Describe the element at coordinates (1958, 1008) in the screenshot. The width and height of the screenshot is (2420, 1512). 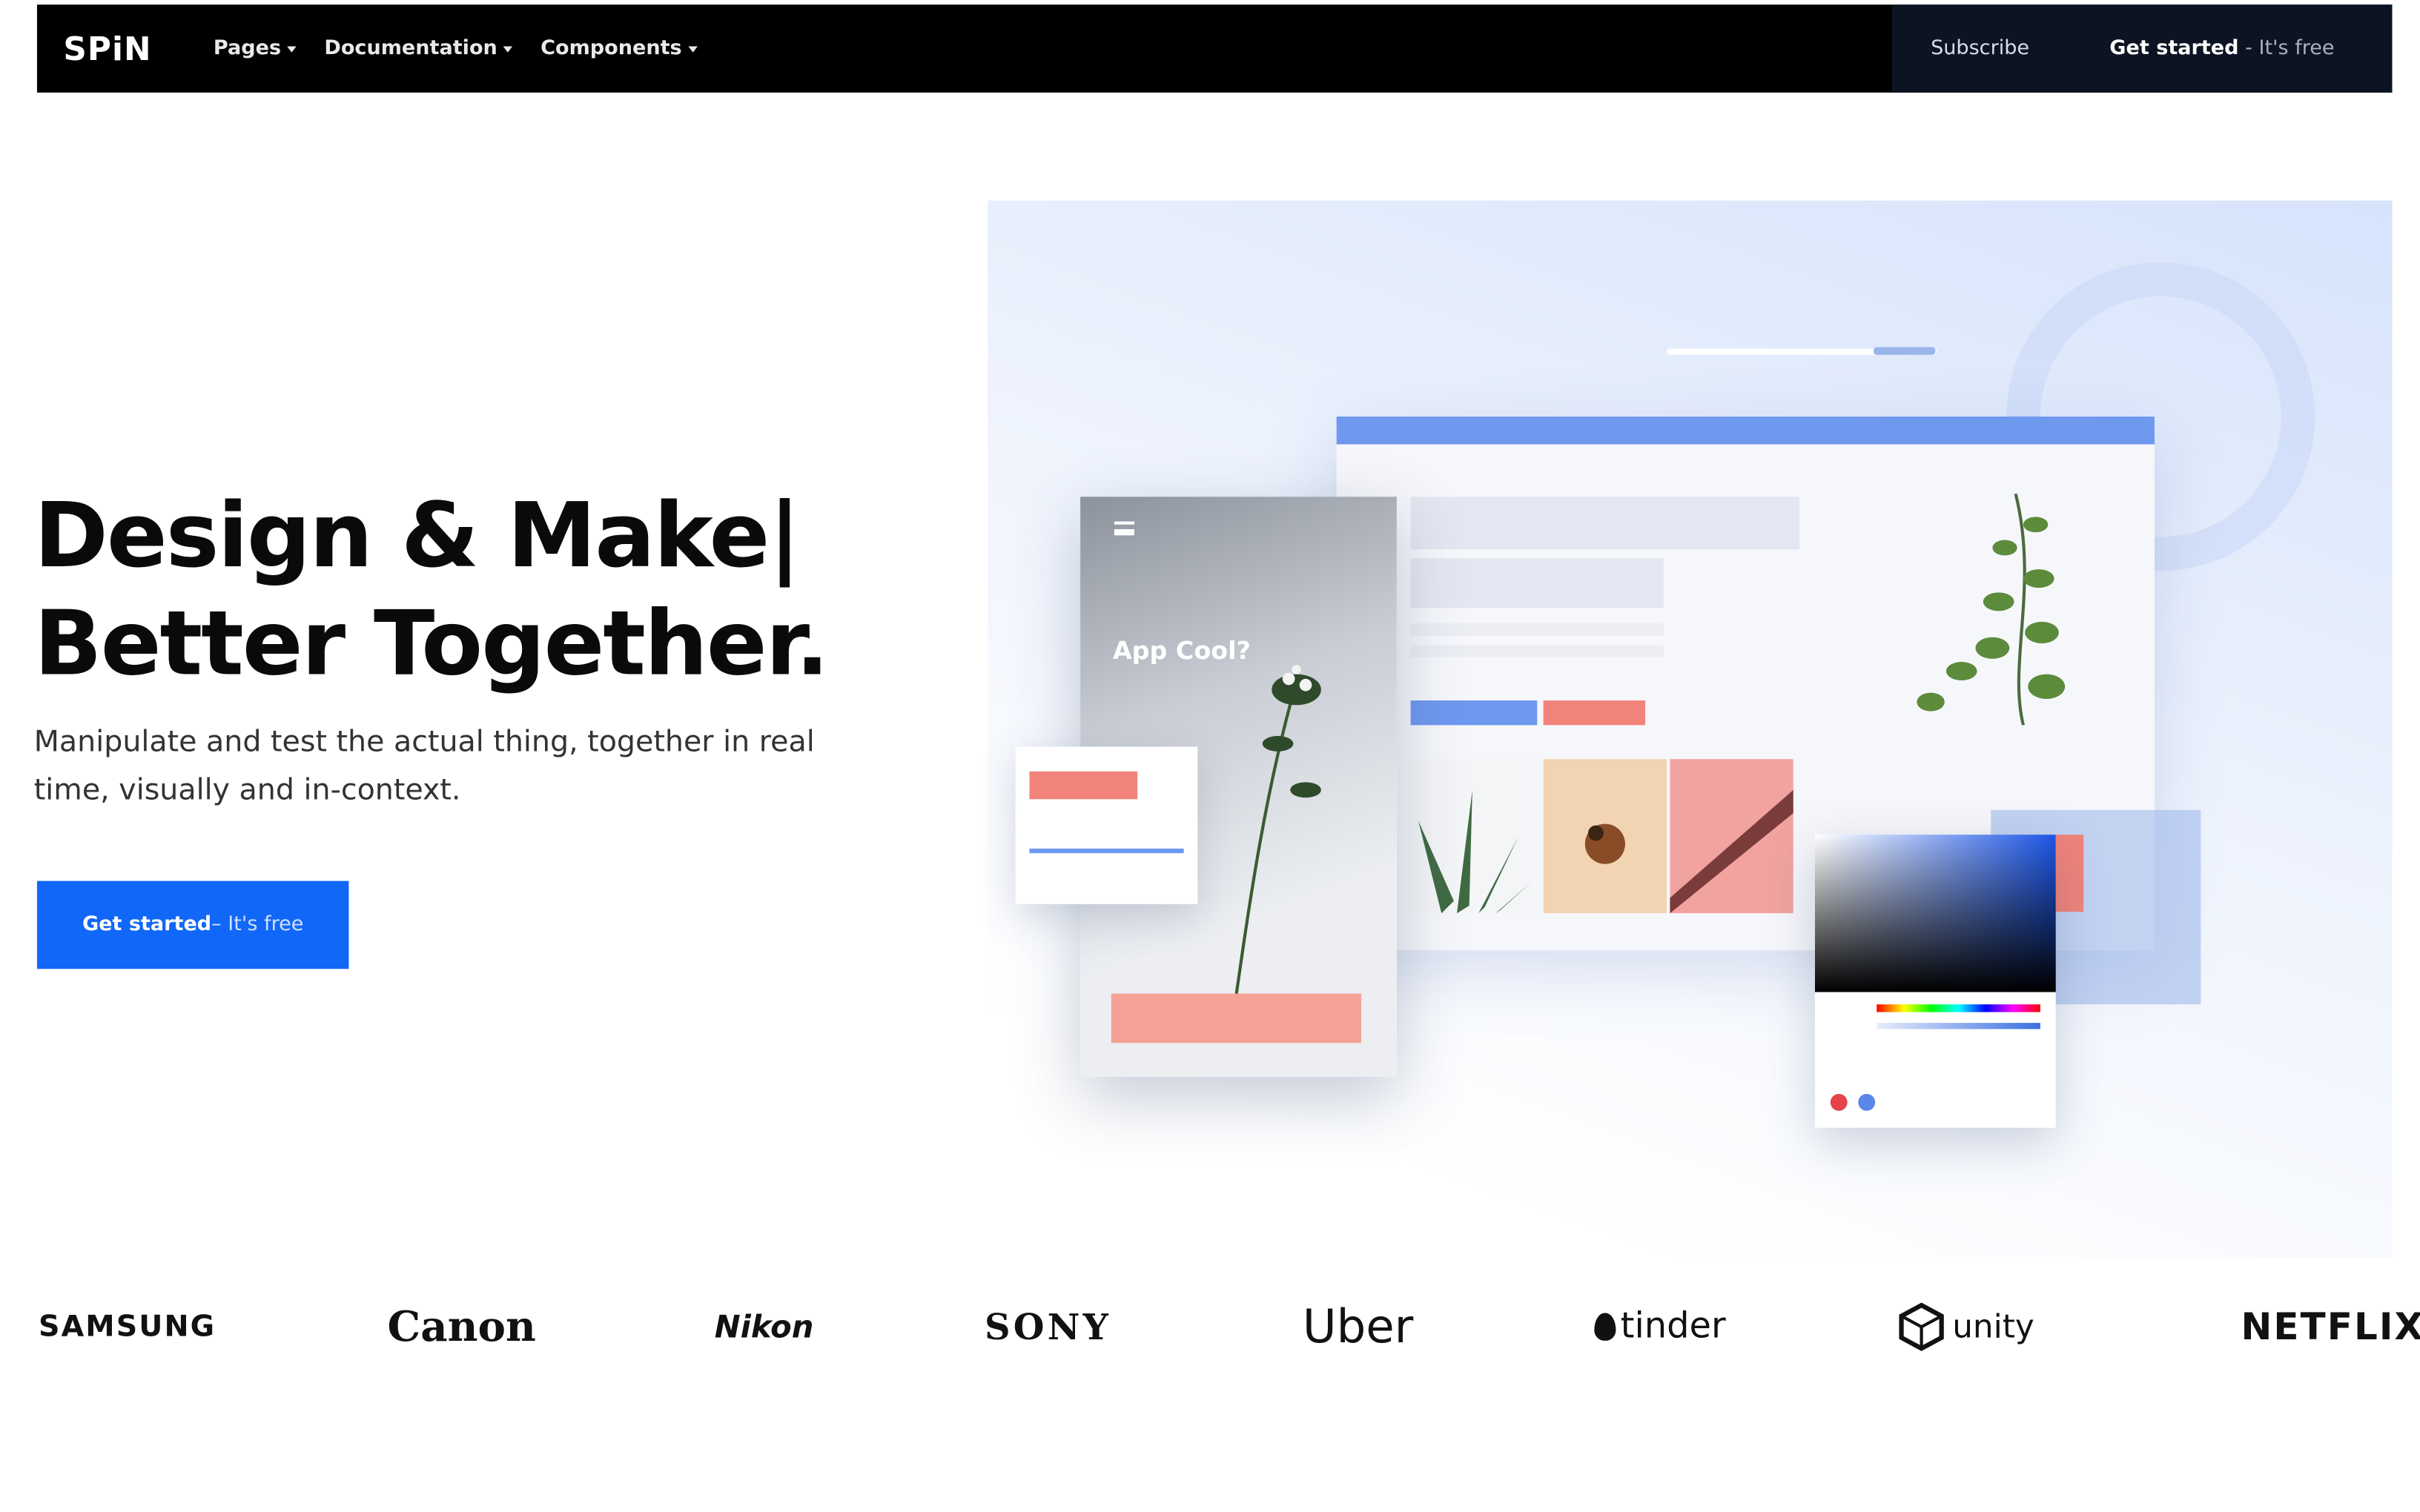
I see `color-picker-hue-slider` at that location.